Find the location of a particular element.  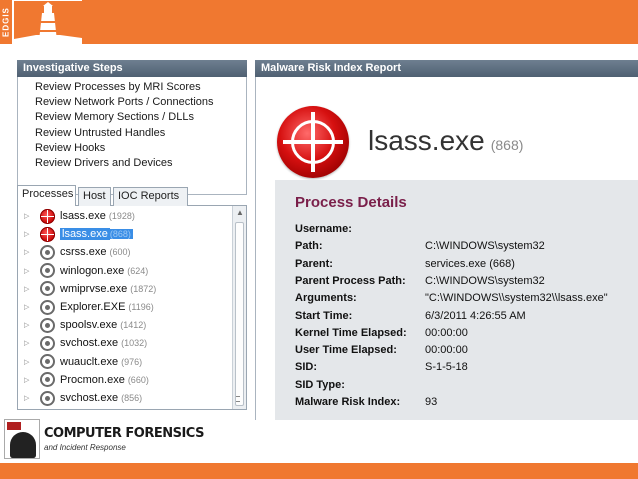

process-row: ▷ wmiprvse.exe (1872) is located at coordinates (123, 289).